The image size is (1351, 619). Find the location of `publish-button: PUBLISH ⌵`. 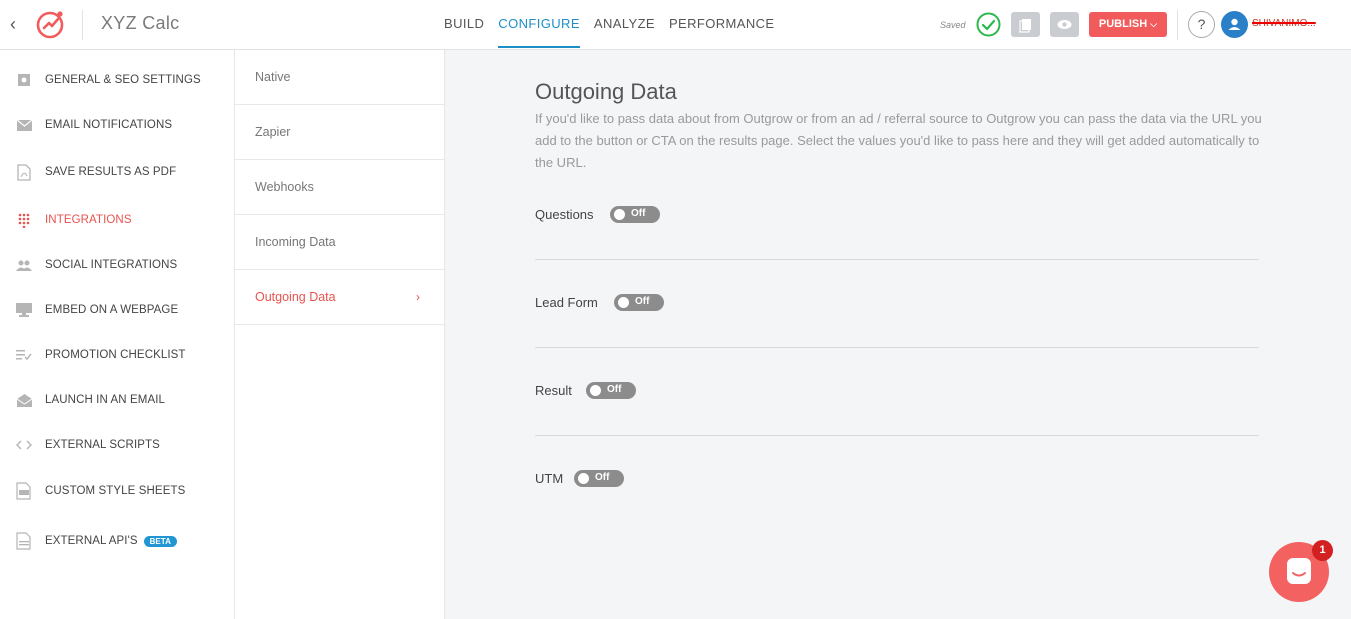

publish-button: PUBLISH ⌵ is located at coordinates (1128, 24).